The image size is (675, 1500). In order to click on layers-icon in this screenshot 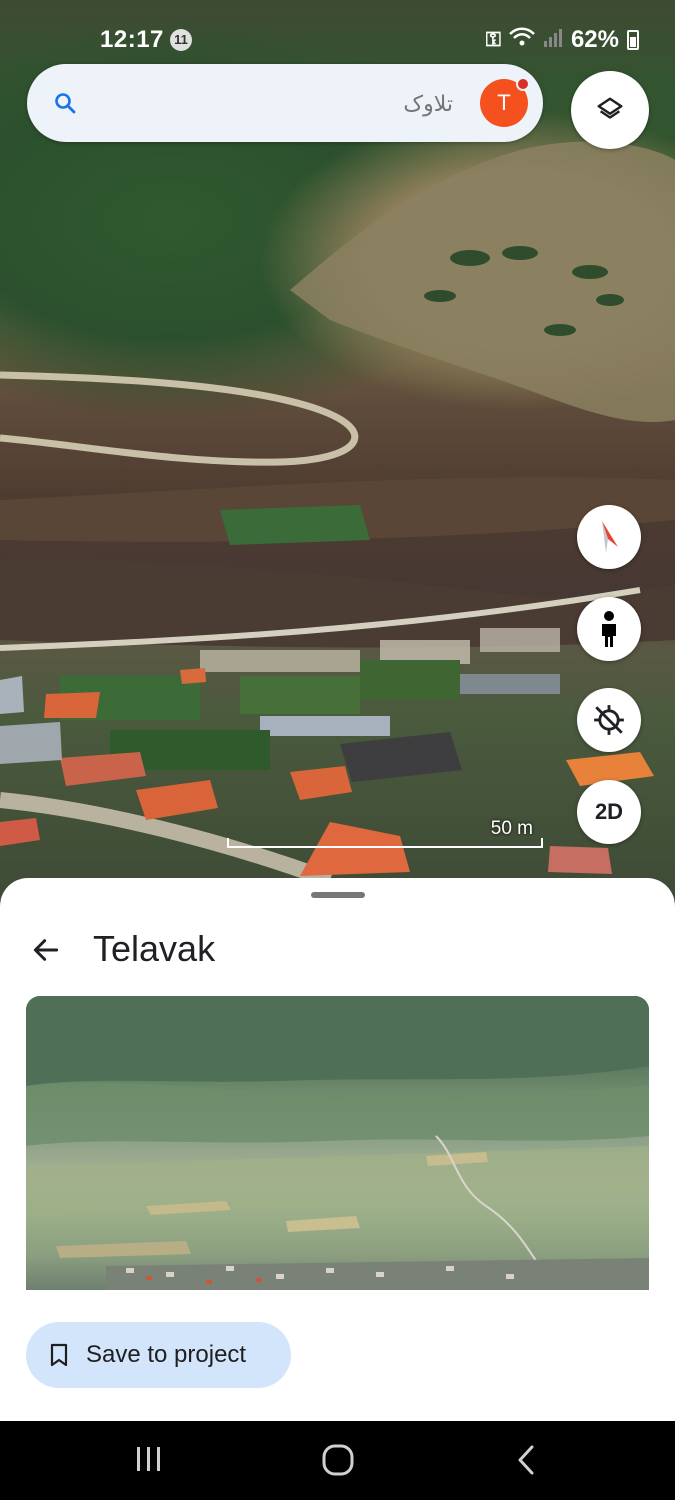, I will do `click(610, 108)`.